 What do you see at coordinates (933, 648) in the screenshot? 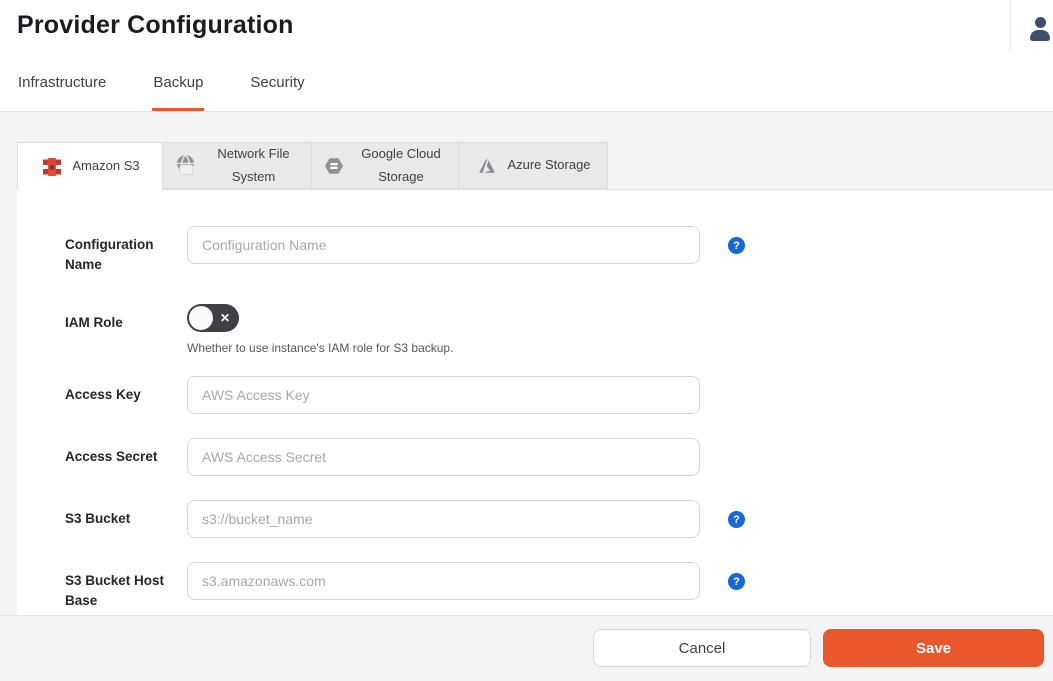
I see `save-button: Save` at bounding box center [933, 648].